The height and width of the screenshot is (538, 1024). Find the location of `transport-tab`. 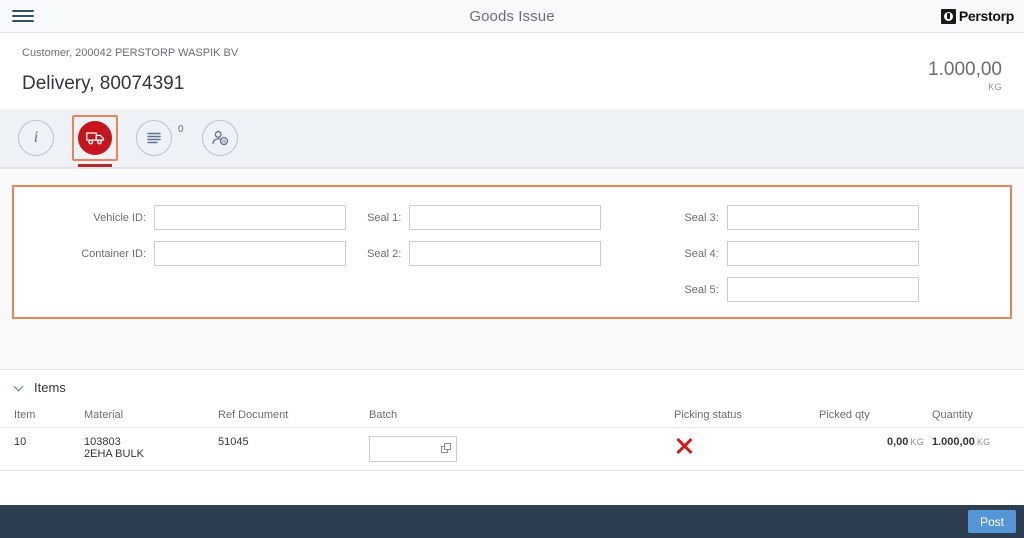

transport-tab is located at coordinates (95, 141).